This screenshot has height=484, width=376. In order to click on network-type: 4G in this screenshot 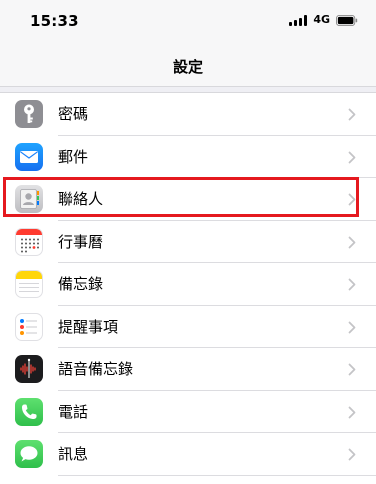, I will do `click(321, 19)`.